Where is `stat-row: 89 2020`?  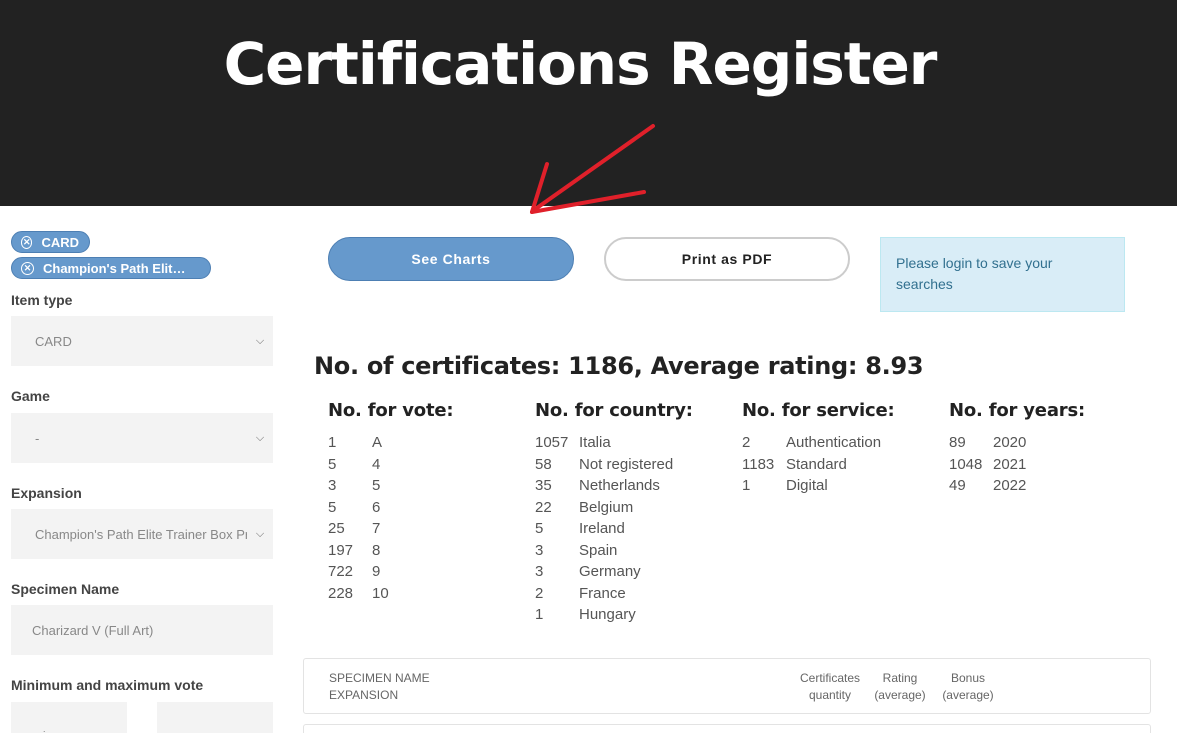
stat-row: 89 2020 is located at coordinates (1017, 443).